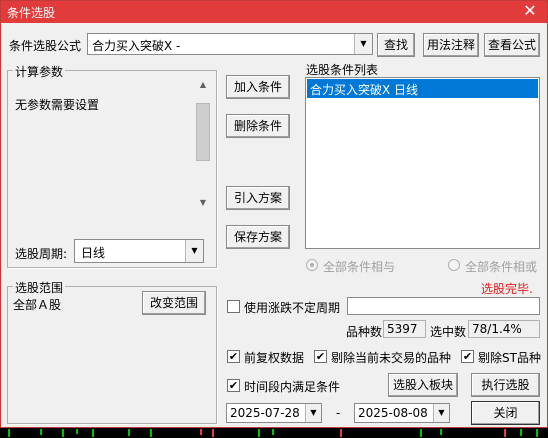 The height and width of the screenshot is (438, 548). Describe the element at coordinates (509, 358) in the screenshot. I see `exclude-st-label: 剔除ST品种` at that location.